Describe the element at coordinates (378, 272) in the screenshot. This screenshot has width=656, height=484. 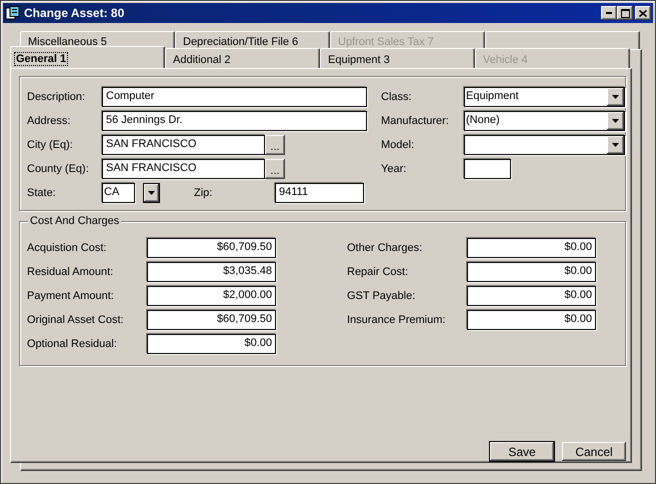
I see `field-label: Repair Cost:` at that location.